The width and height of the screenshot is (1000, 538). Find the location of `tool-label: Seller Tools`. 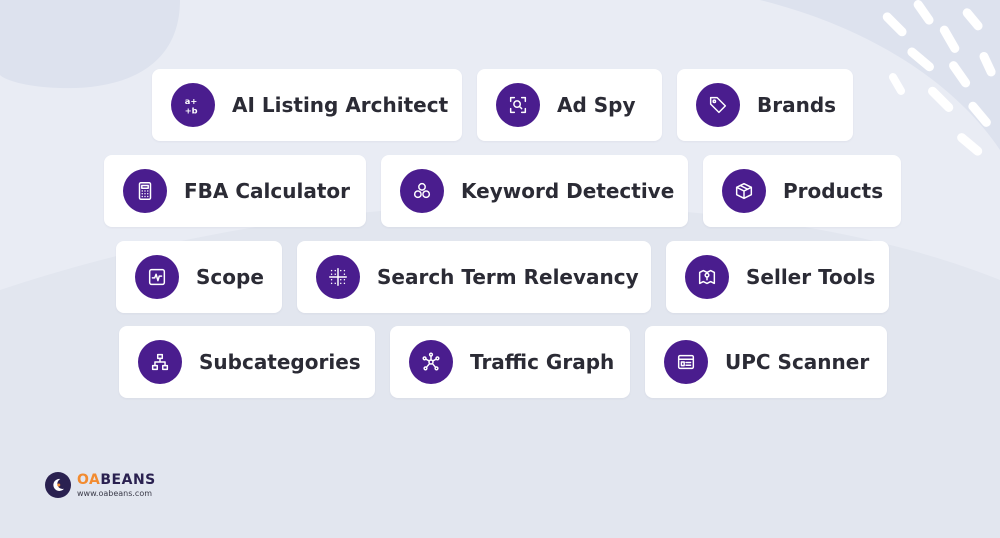

tool-label: Seller Tools is located at coordinates (811, 277).